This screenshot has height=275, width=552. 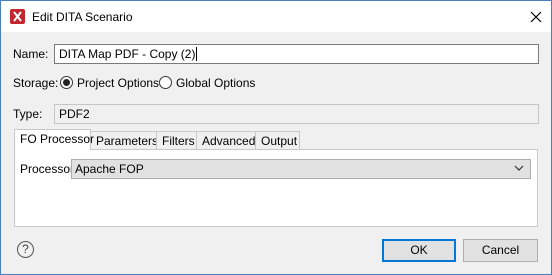 I want to click on tab-output: Output, so click(x=277, y=140).